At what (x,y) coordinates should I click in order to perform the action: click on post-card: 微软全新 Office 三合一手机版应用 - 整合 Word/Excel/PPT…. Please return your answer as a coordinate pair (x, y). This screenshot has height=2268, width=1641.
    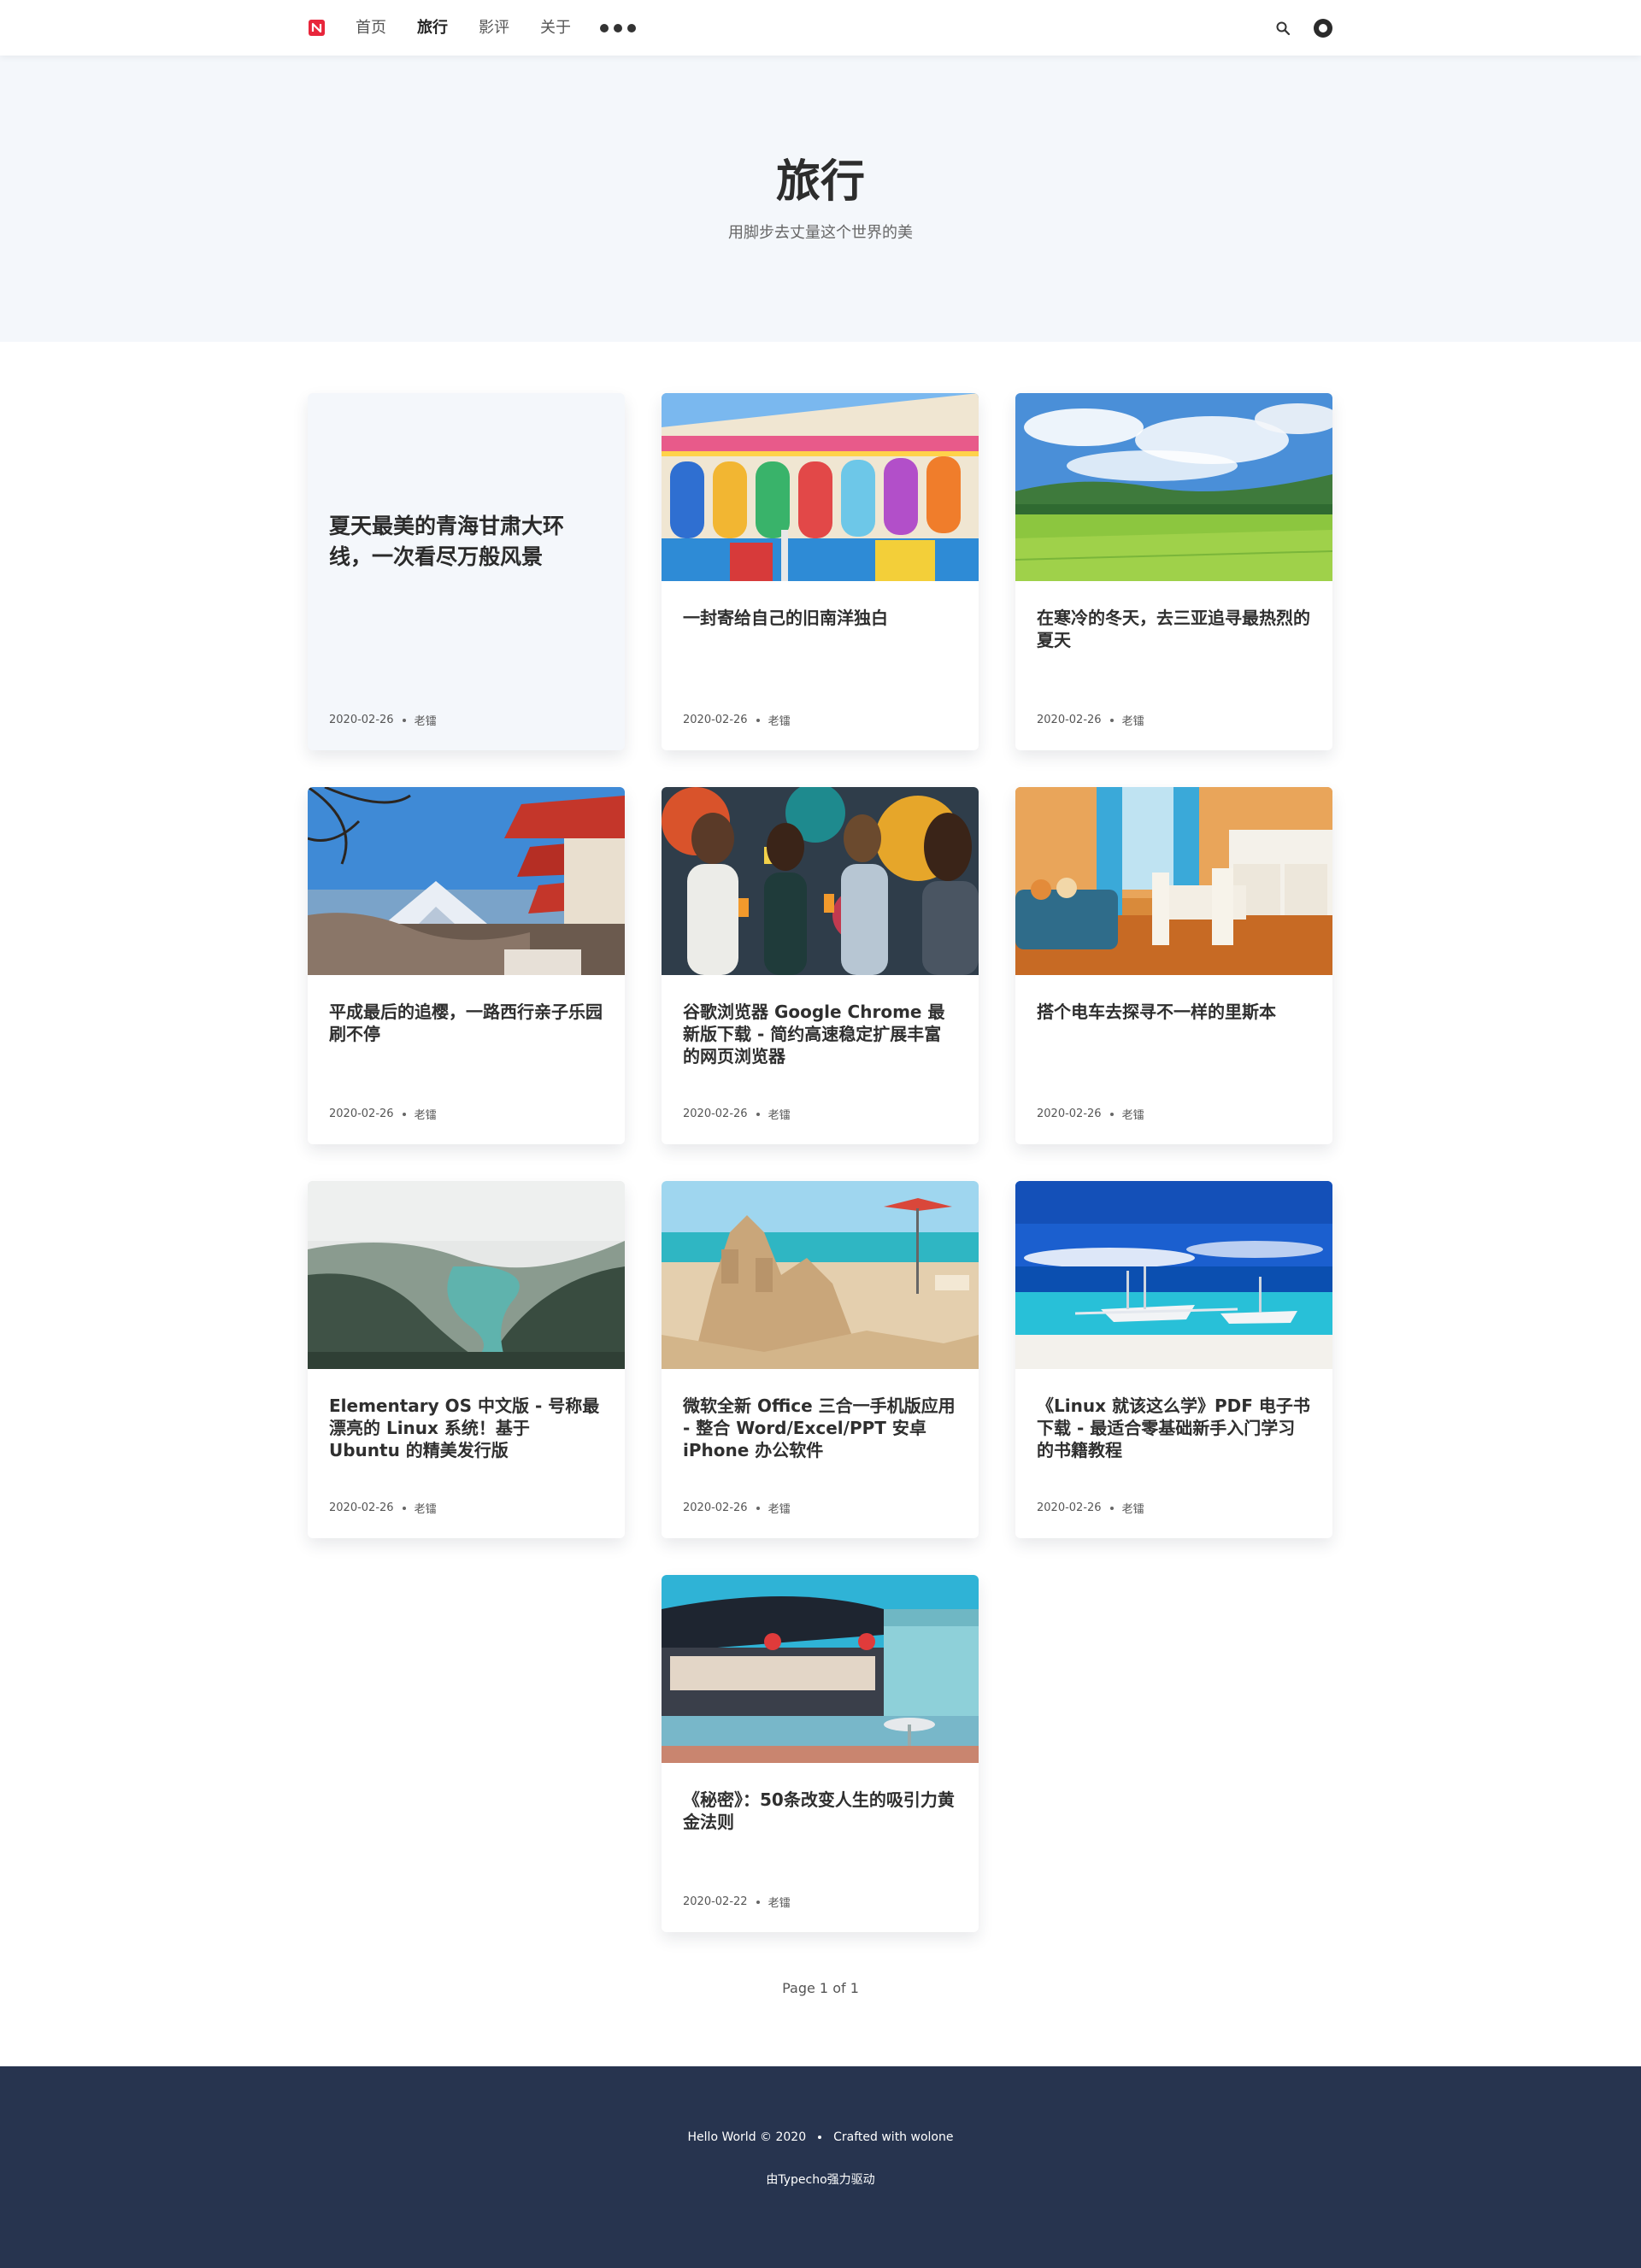
    Looking at the image, I should click on (820, 1359).